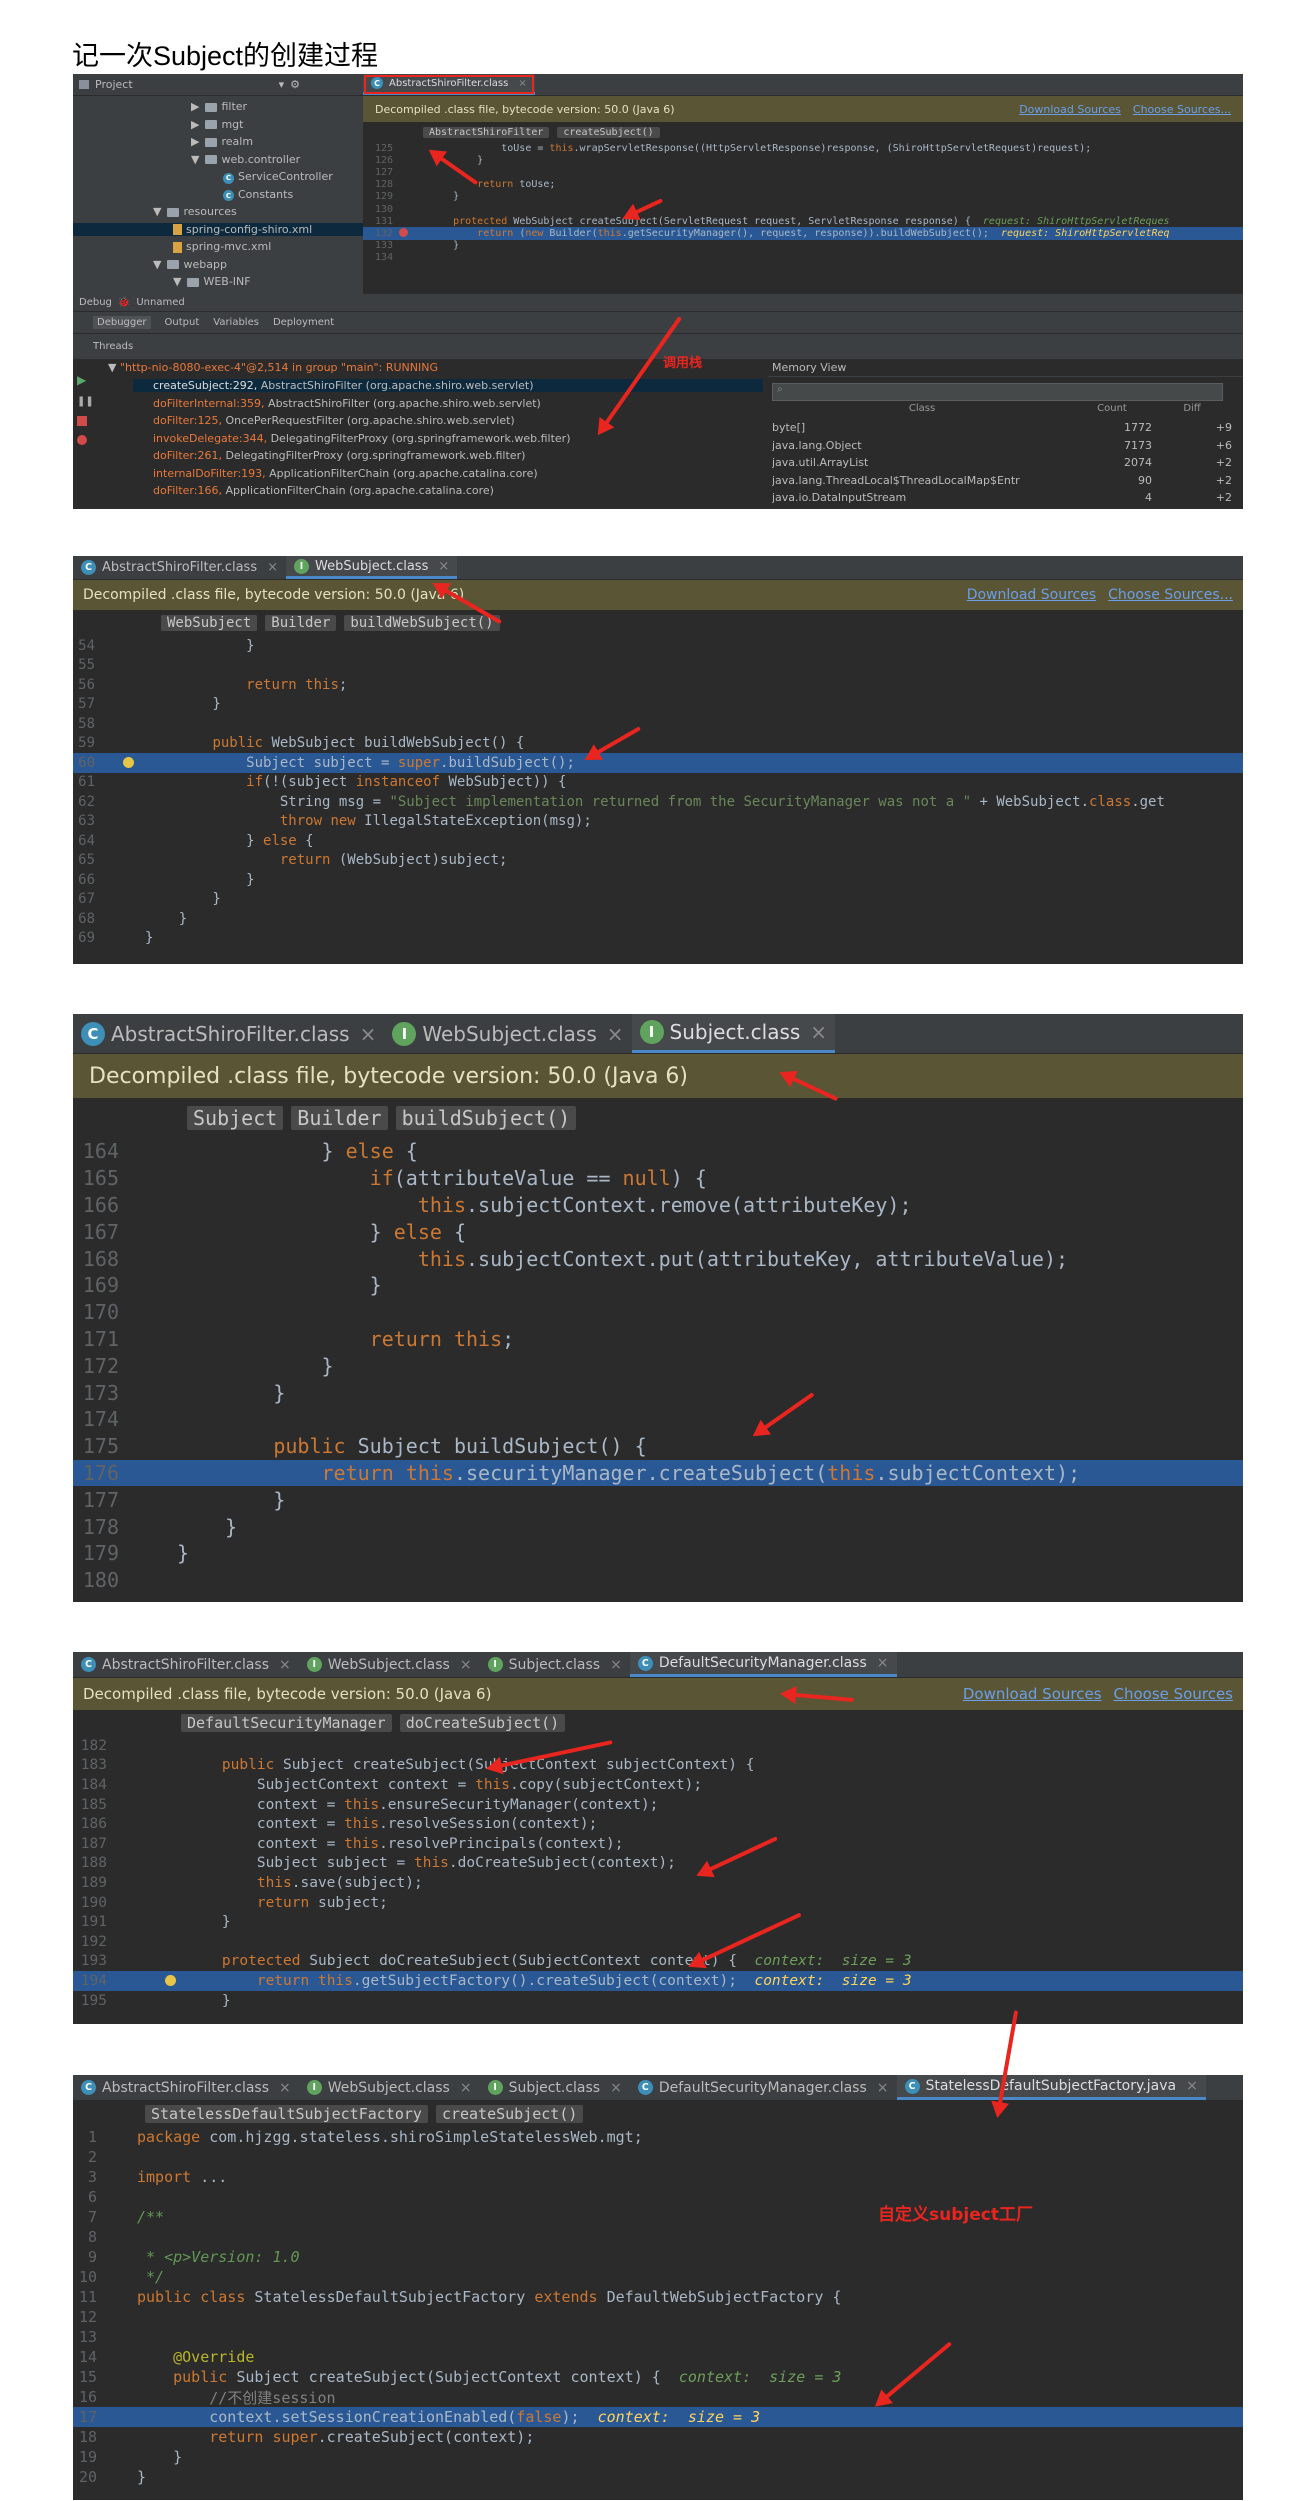 The image size is (1316, 2501). What do you see at coordinates (658, 841) in the screenshot?
I see `code-line: 64 } else {` at bounding box center [658, 841].